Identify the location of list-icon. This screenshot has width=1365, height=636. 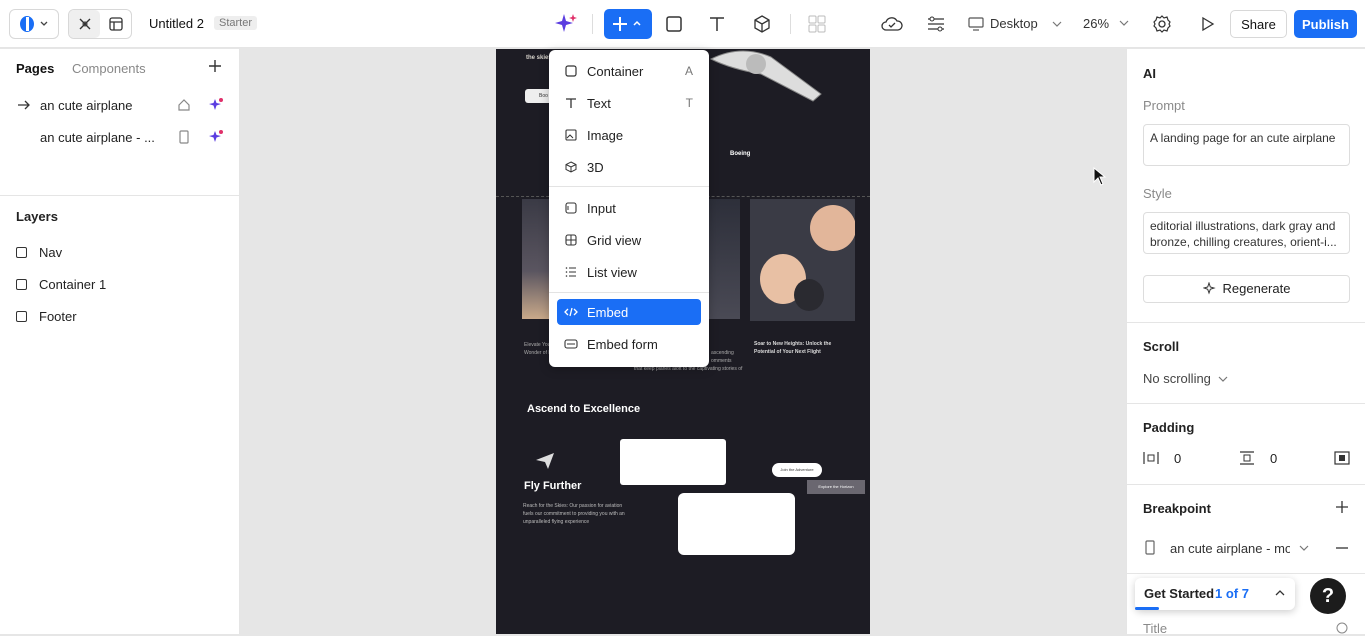
(571, 272).